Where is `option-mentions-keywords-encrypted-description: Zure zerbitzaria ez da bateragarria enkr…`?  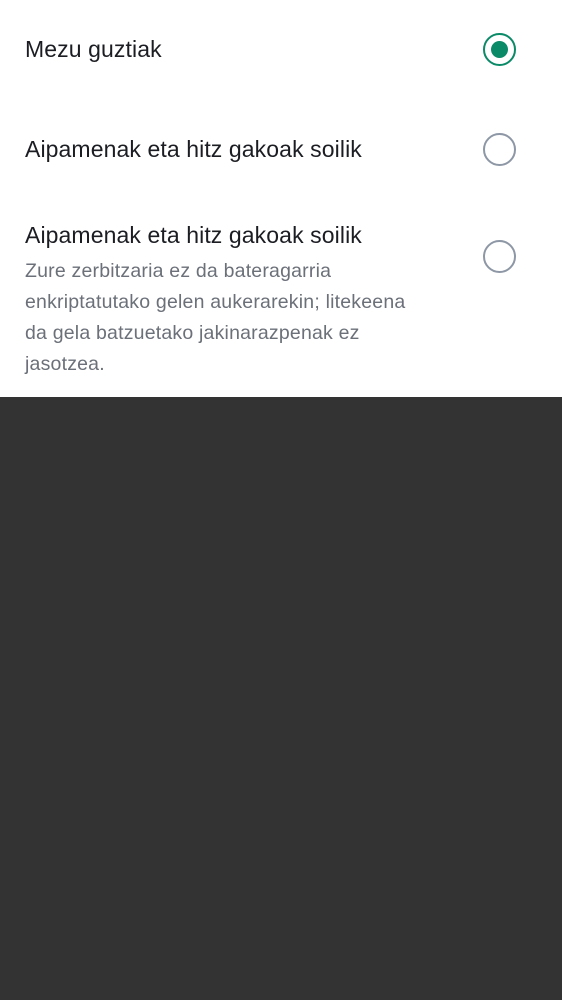
option-mentions-keywords-encrypted-description: Zure zerbitzaria ez da bateragarria enkr… is located at coordinates (215, 317).